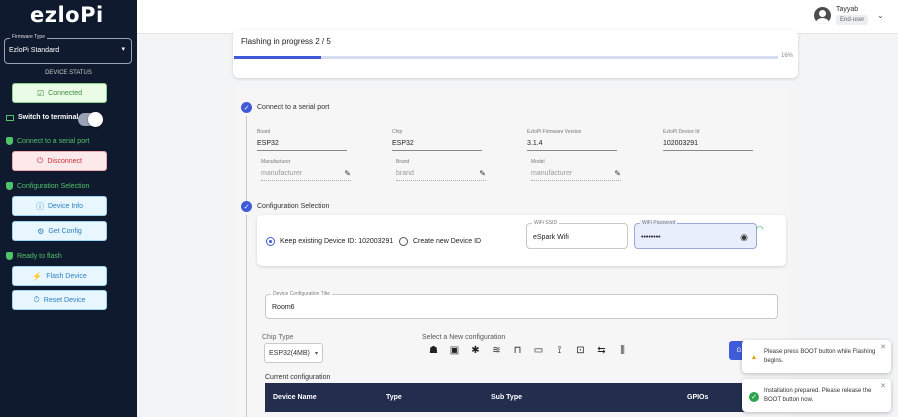 The image size is (898, 417). Describe the element at coordinates (622, 350) in the screenshot. I see `pins-icon: ⫼` at that location.